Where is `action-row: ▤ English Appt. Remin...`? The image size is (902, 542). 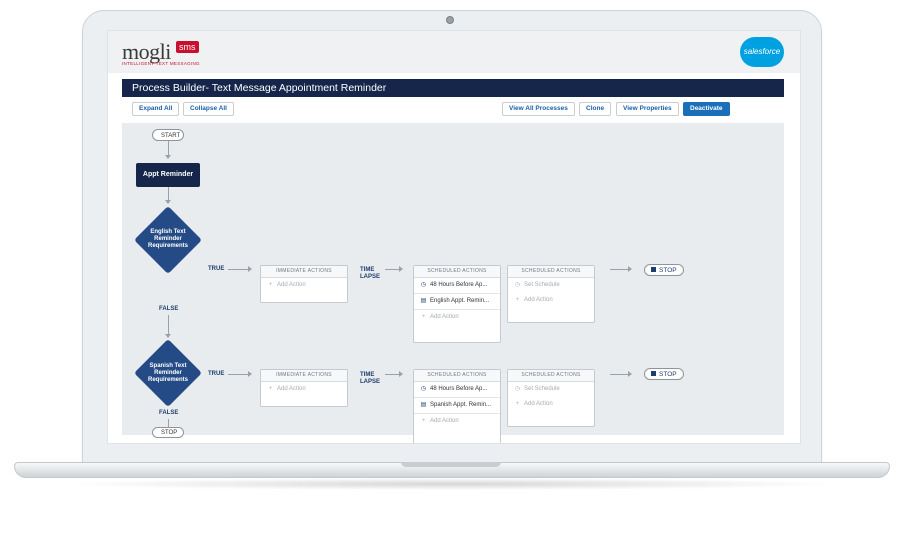 action-row: ▤ English Appt. Remin... is located at coordinates (457, 302).